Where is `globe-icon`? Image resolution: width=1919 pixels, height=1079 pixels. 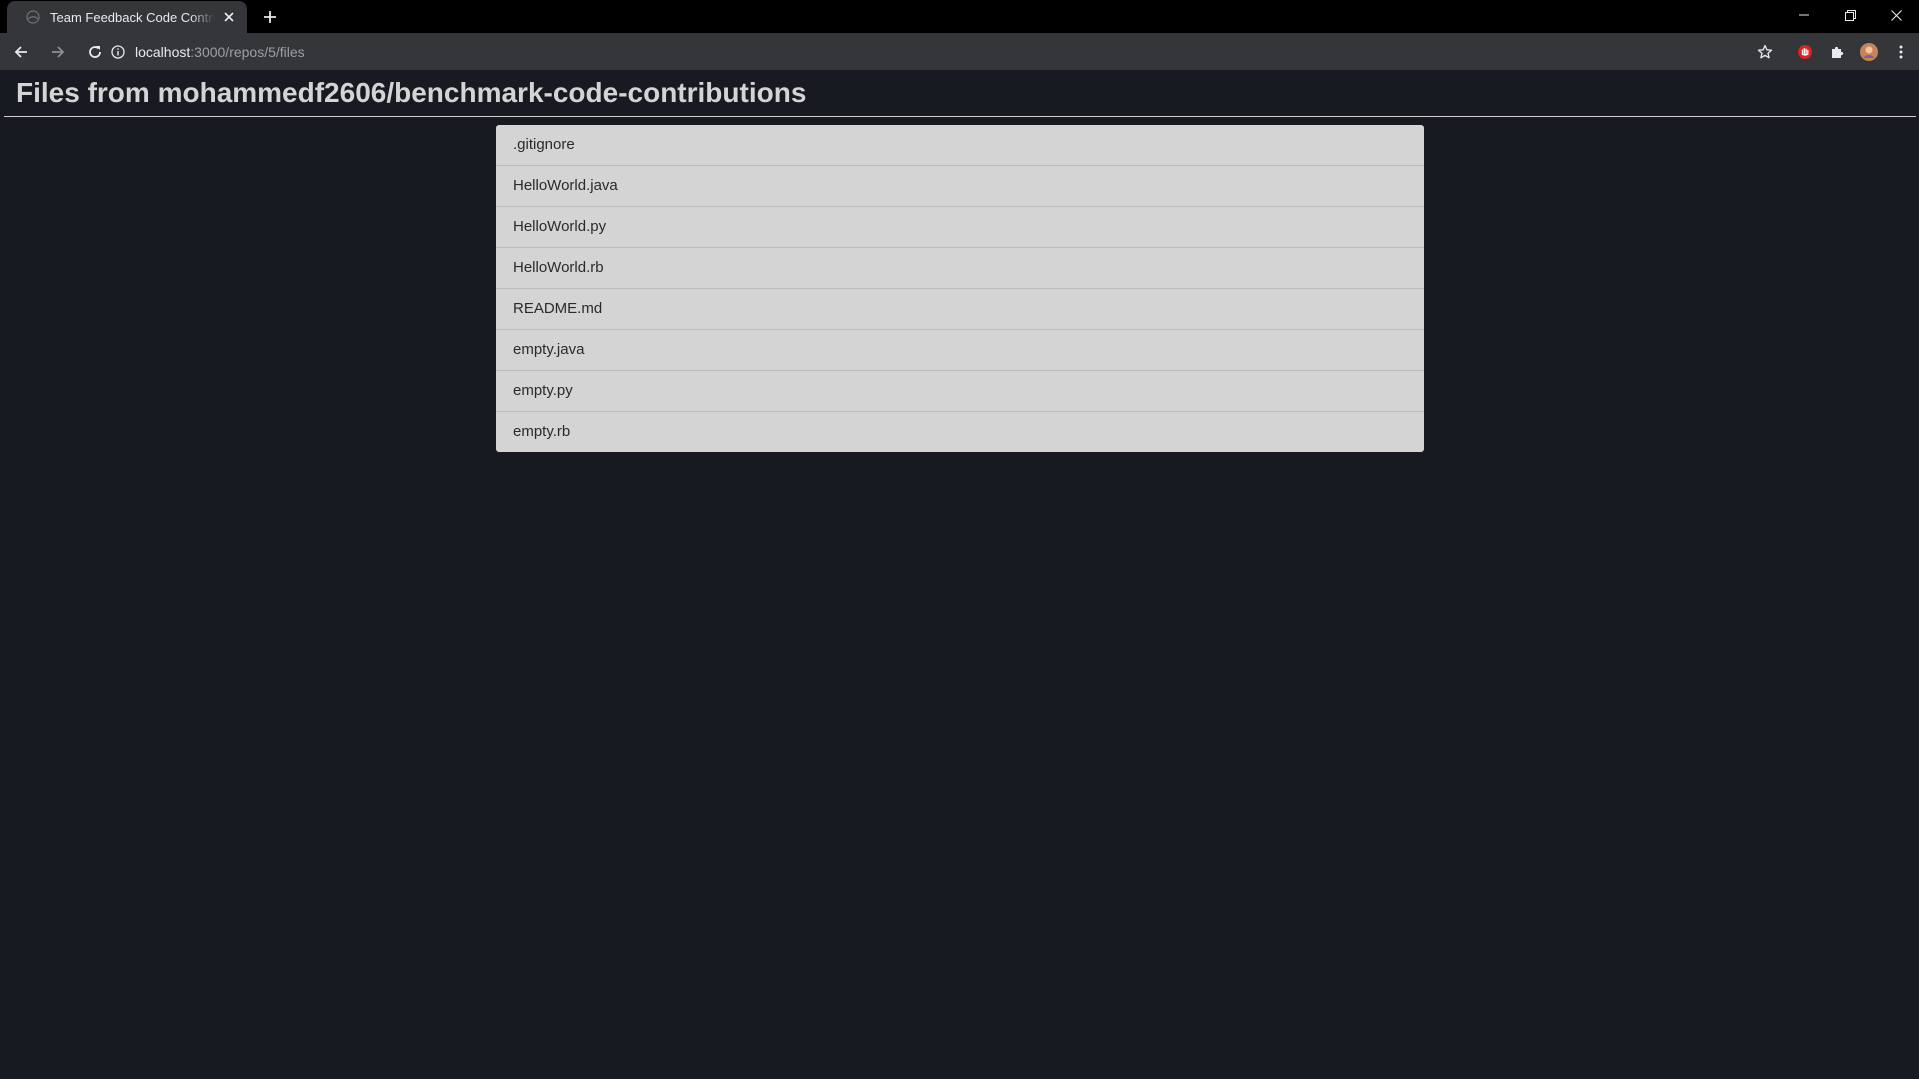 globe-icon is located at coordinates (33, 17).